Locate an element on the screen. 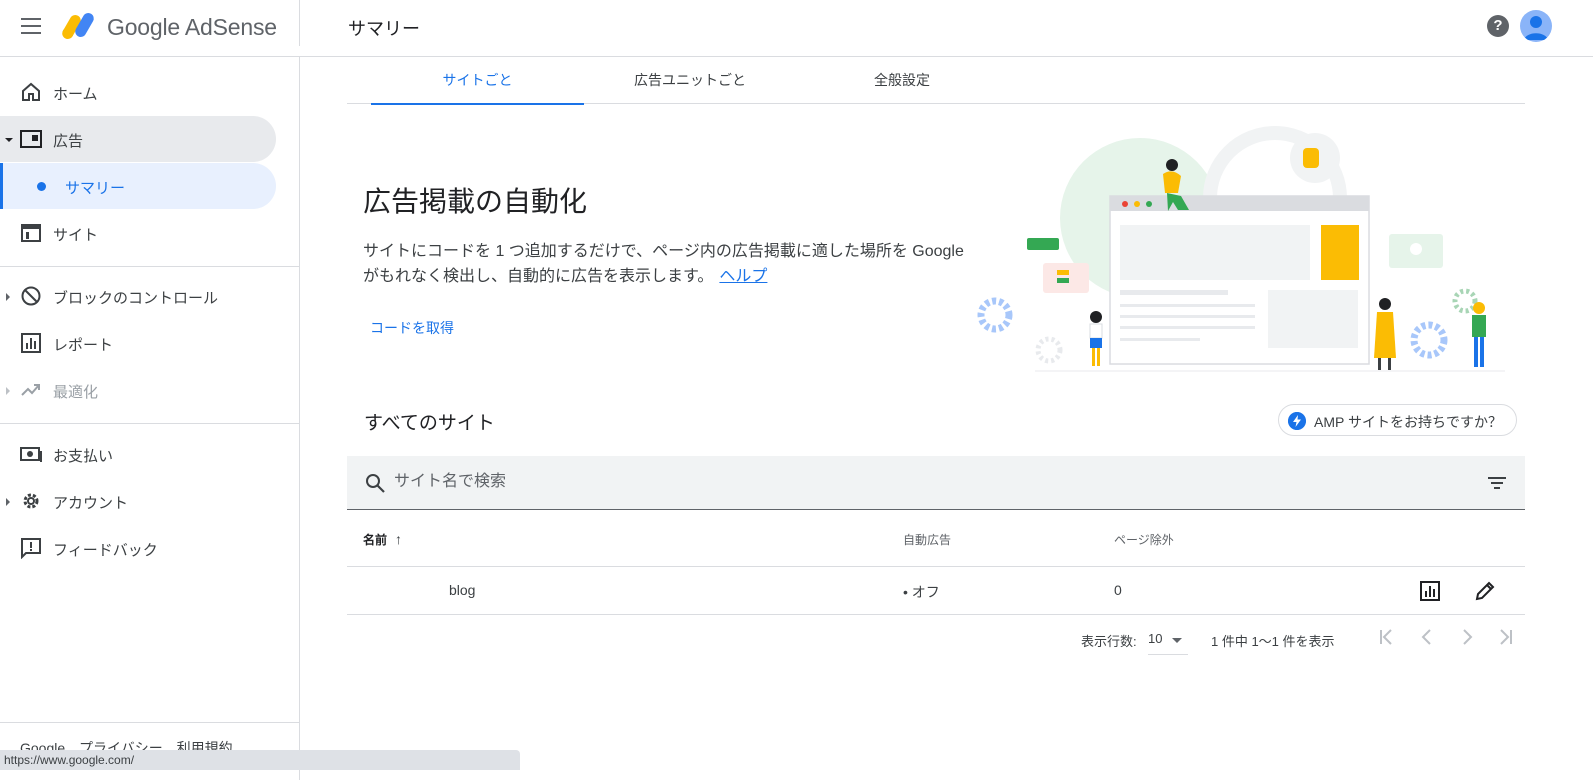 The width and height of the screenshot is (1593, 780). sort-ascending-icon: ↑ is located at coordinates (399, 539).